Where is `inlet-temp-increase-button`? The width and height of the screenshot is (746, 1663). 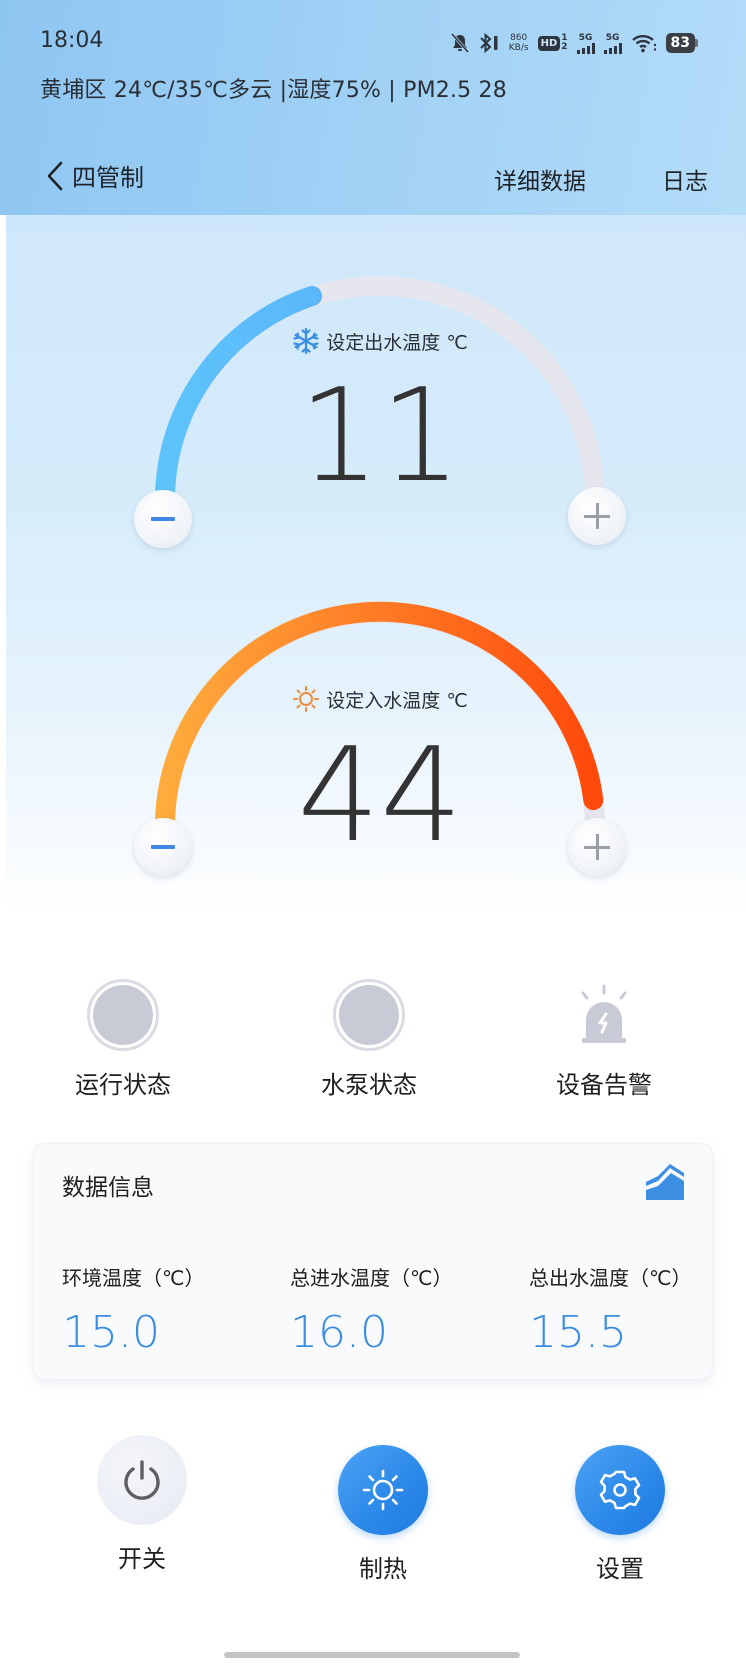
inlet-temp-increase-button is located at coordinates (597, 847).